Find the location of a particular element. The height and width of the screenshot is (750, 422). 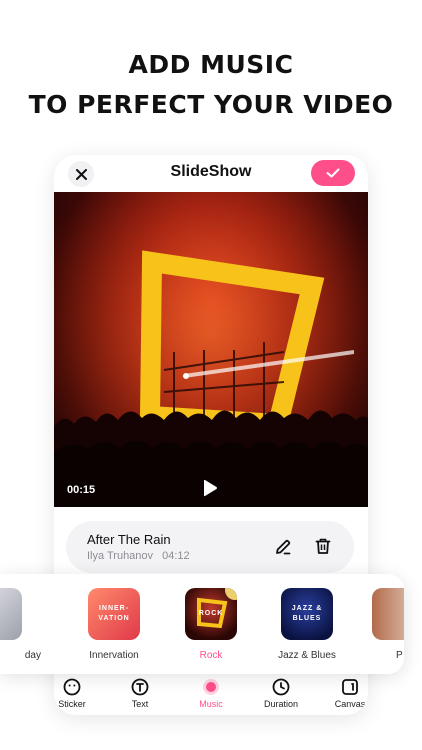

track-artist: Ilya Truhanov is located at coordinates (120, 556).